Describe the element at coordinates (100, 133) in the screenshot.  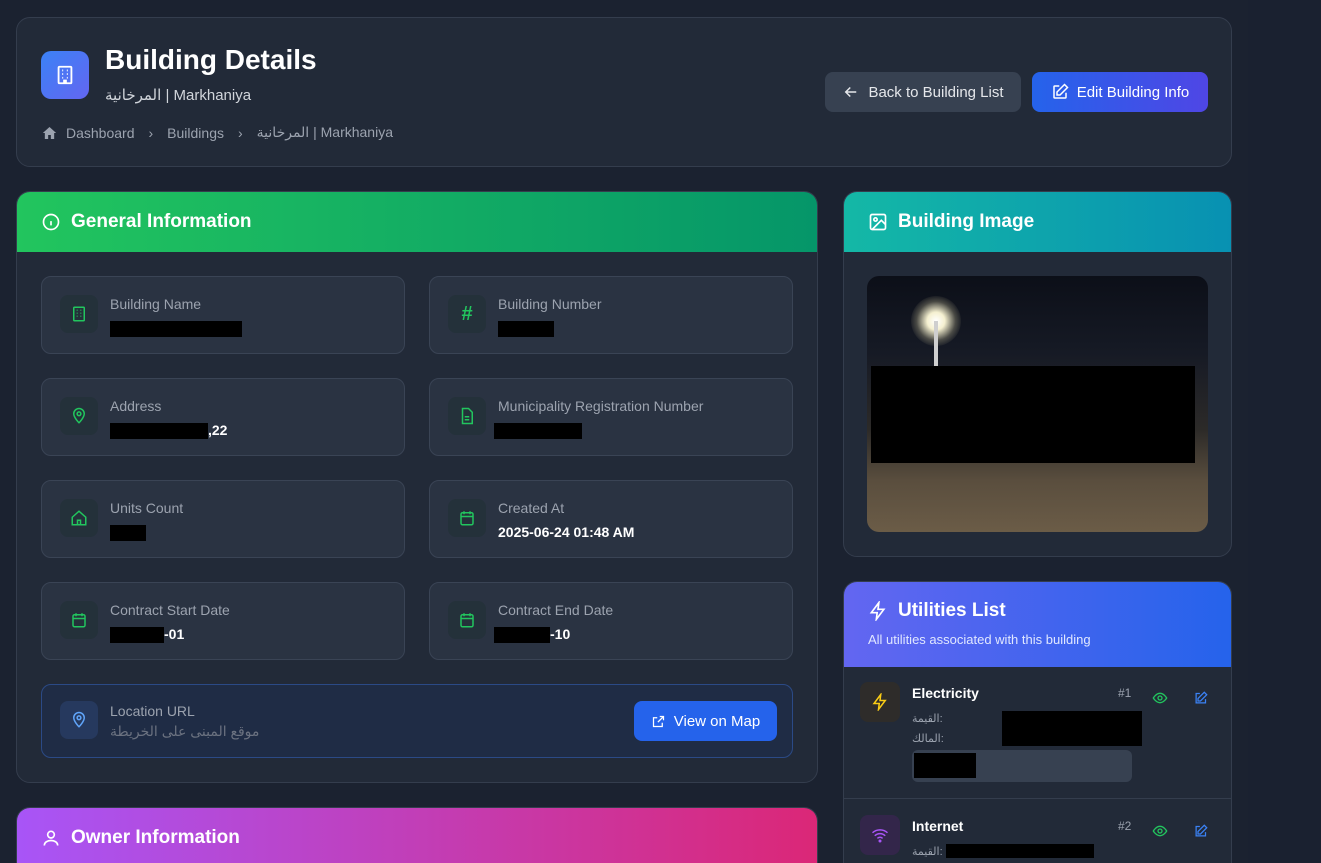
I see `breadcrumb-dashboard: Dashboard` at that location.